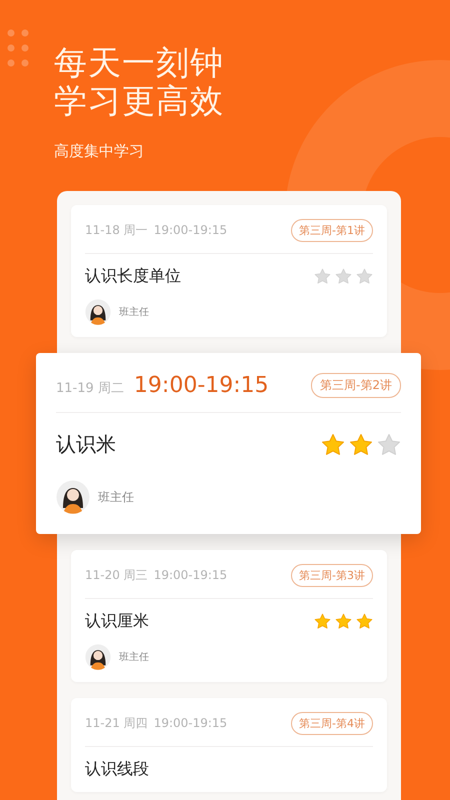  What do you see at coordinates (229, 271) in the screenshot?
I see `lesson-card: 11-18 周一 19:00-19:15 第三周-第1讲 认识长度单位 班主任` at bounding box center [229, 271].